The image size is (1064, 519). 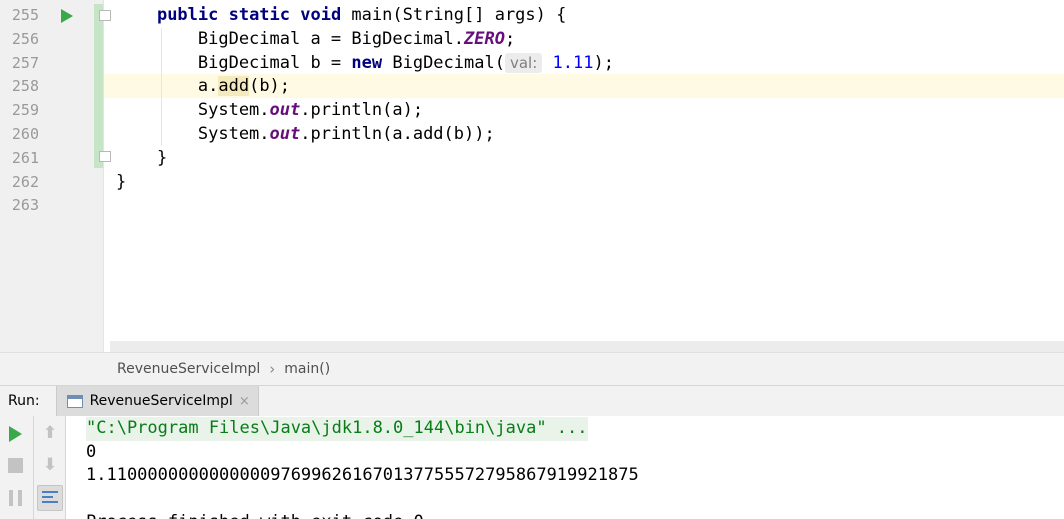 I want to click on code-token: add, so click(x=234, y=86).